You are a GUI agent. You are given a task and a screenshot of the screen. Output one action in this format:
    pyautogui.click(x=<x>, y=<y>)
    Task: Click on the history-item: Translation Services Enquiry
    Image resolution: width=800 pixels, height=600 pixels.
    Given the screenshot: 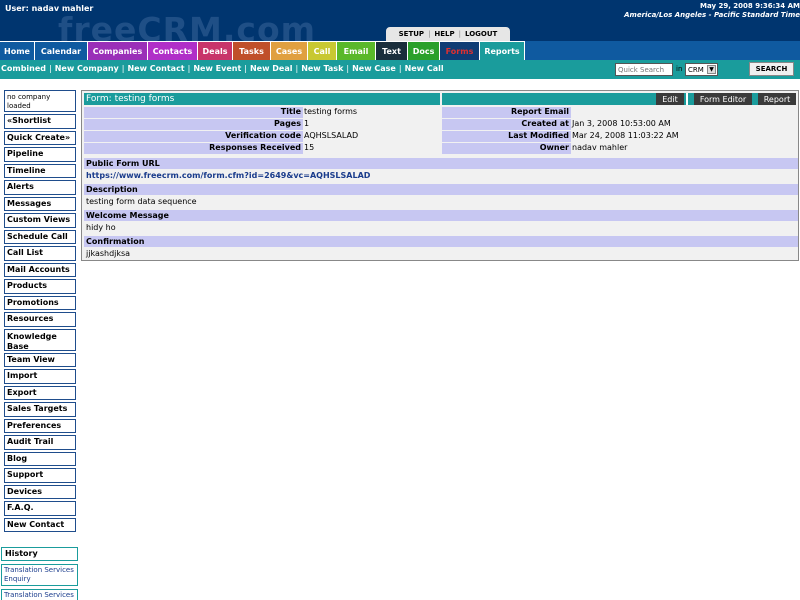 What is the action you would take?
    pyautogui.click(x=39, y=575)
    